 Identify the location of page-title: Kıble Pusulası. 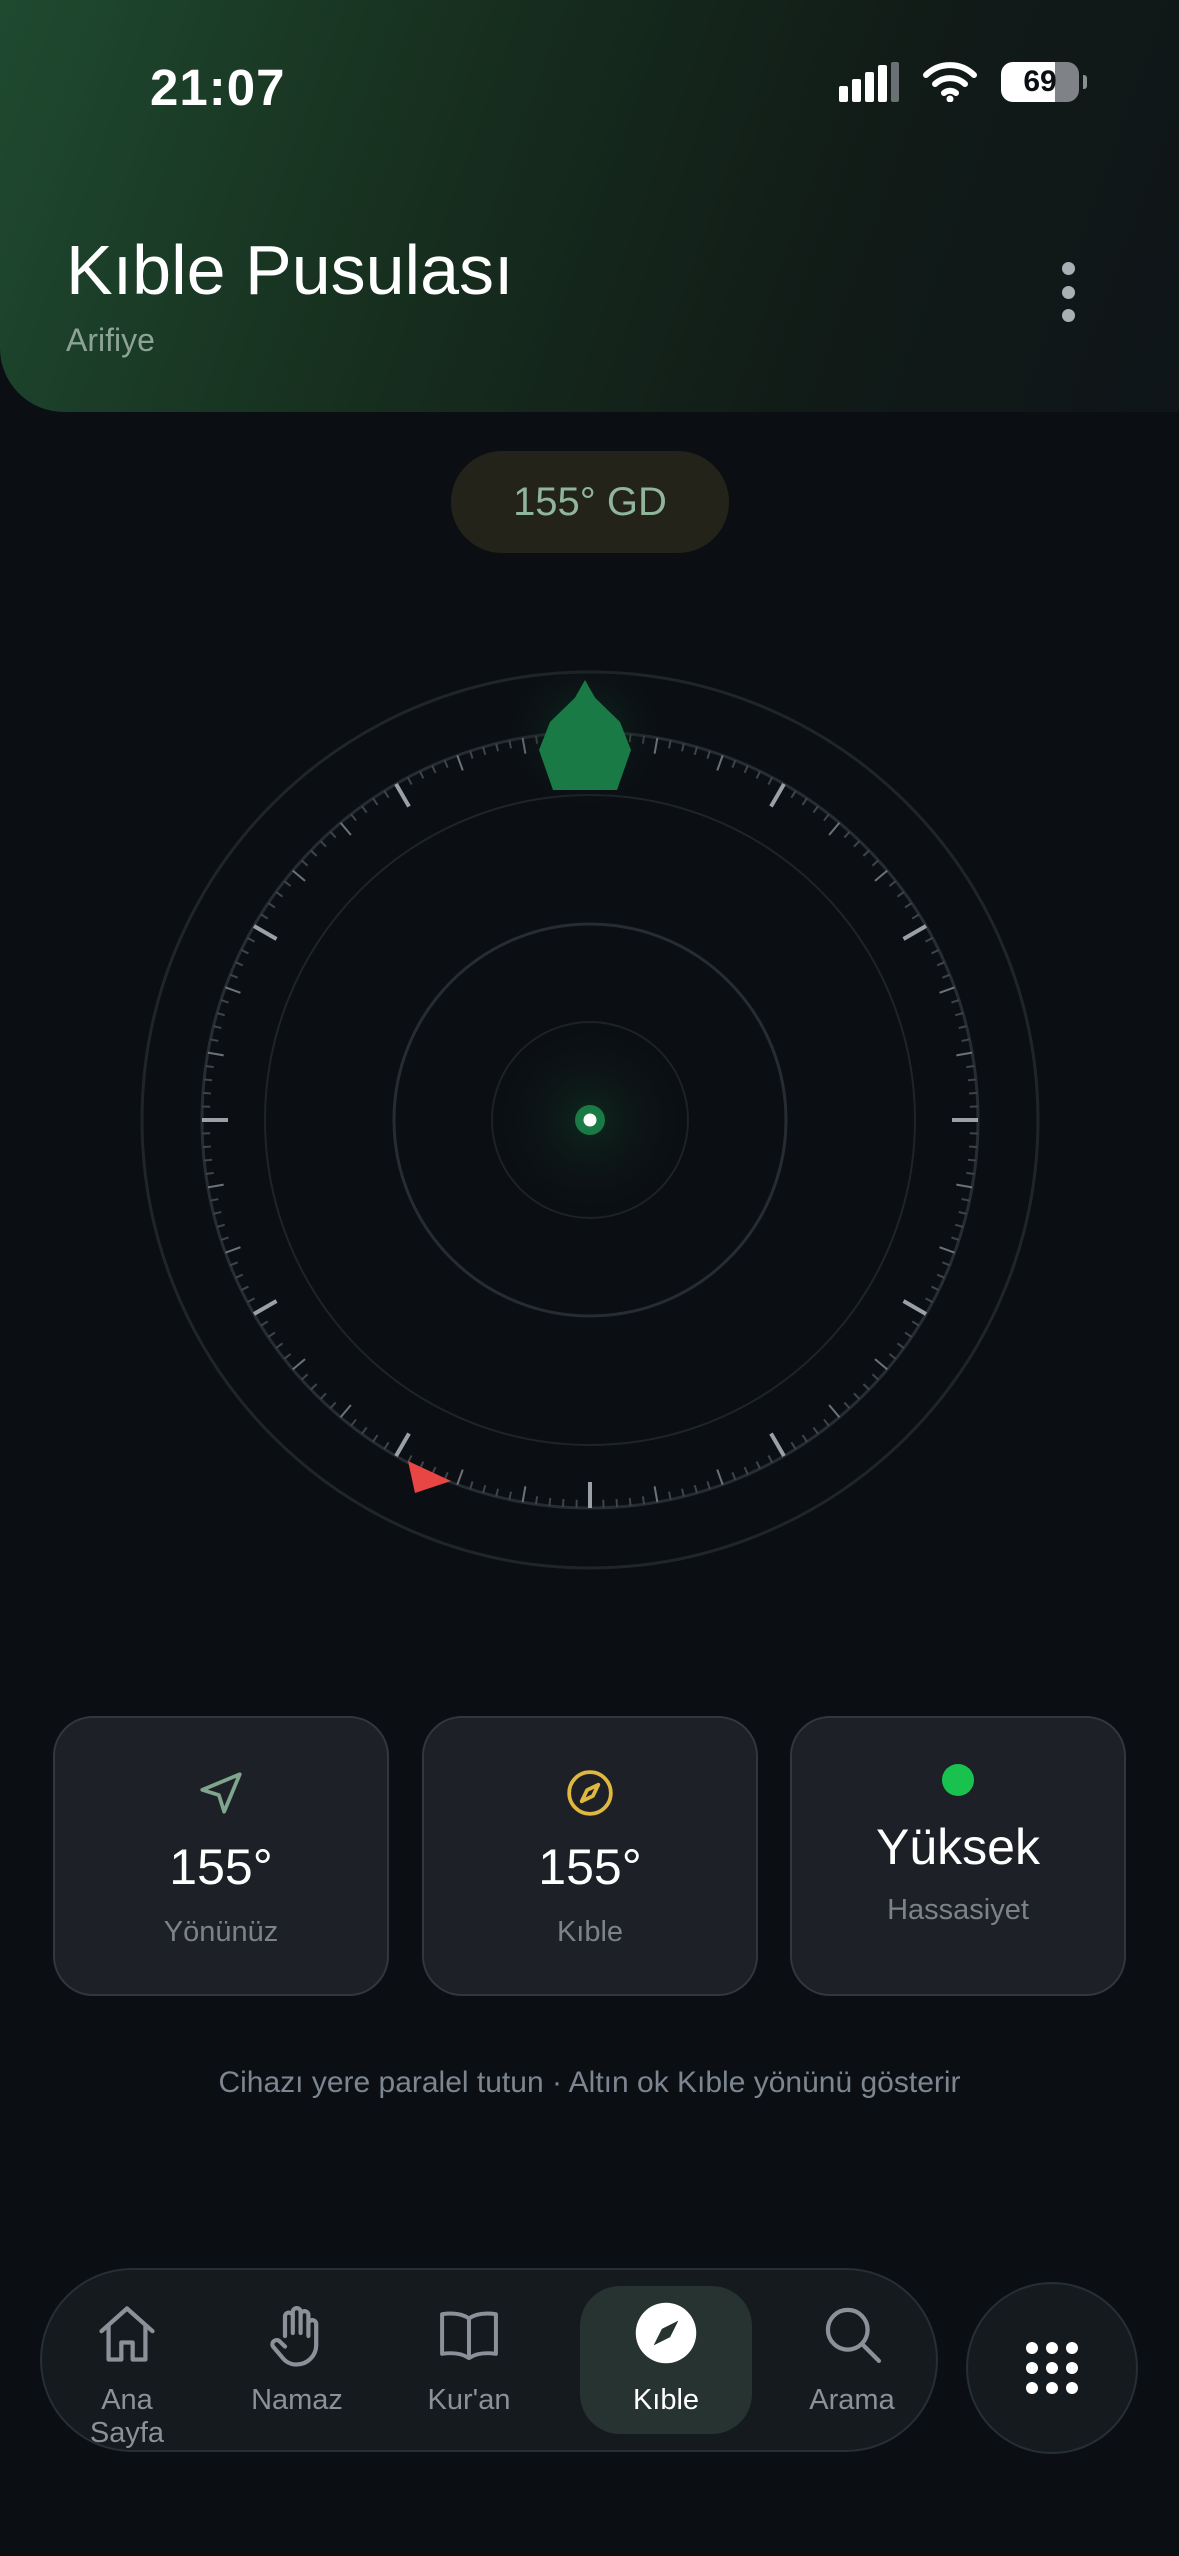
(290, 270).